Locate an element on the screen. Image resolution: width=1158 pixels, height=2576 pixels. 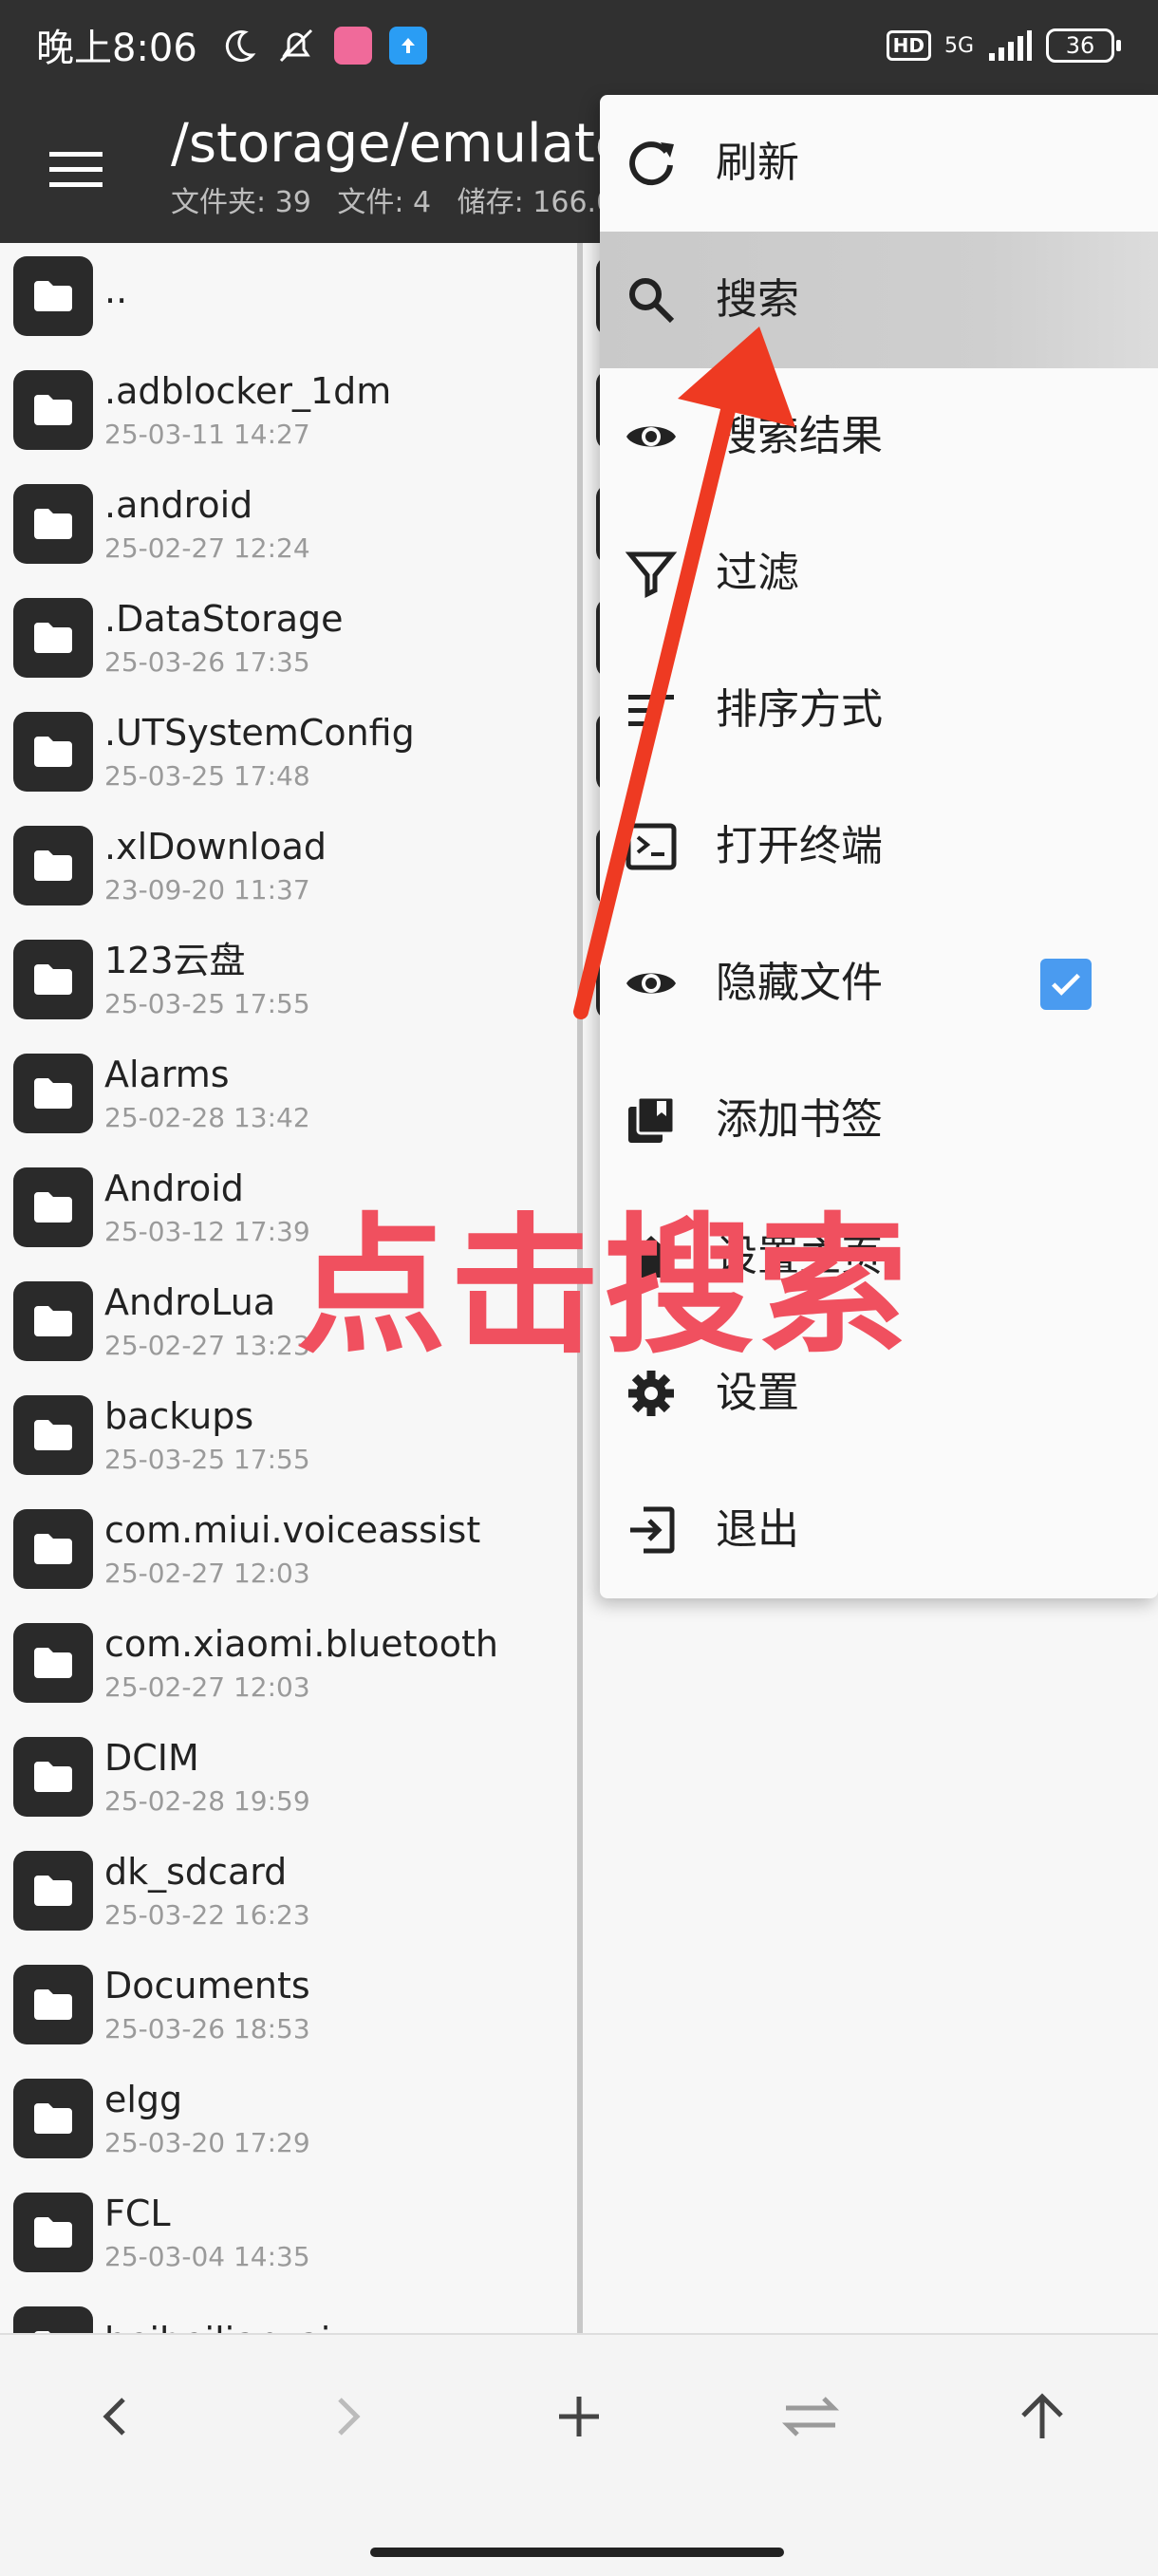
menu-item: 排序方式 is located at coordinates (879, 710).